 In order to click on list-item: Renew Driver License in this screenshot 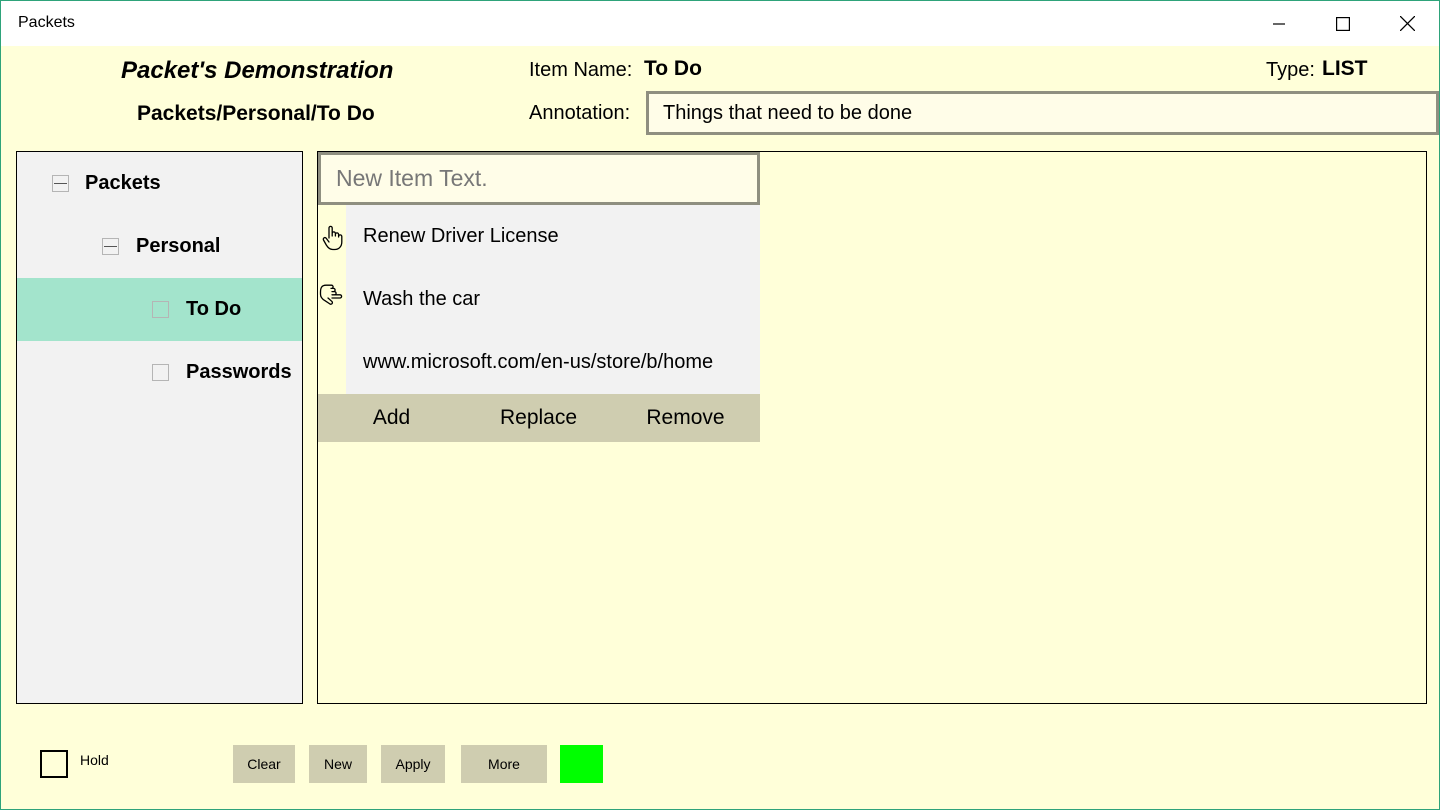, I will do `click(553, 236)`.